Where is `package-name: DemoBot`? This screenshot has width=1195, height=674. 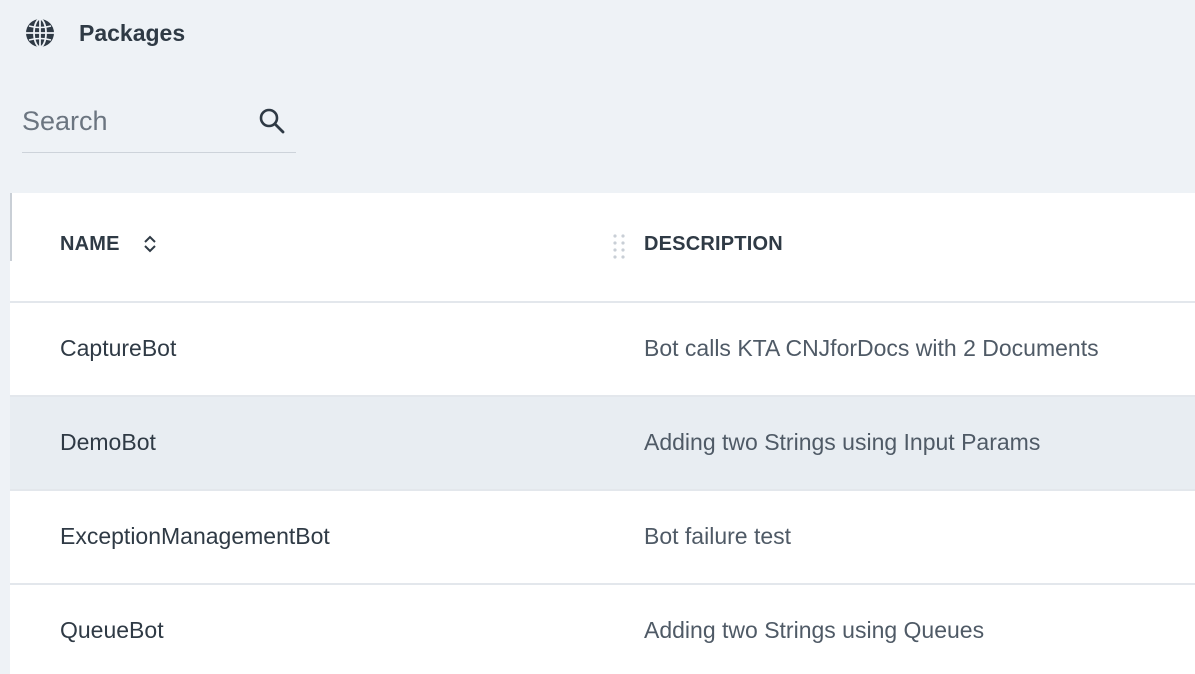
package-name: DemoBot is located at coordinates (108, 442).